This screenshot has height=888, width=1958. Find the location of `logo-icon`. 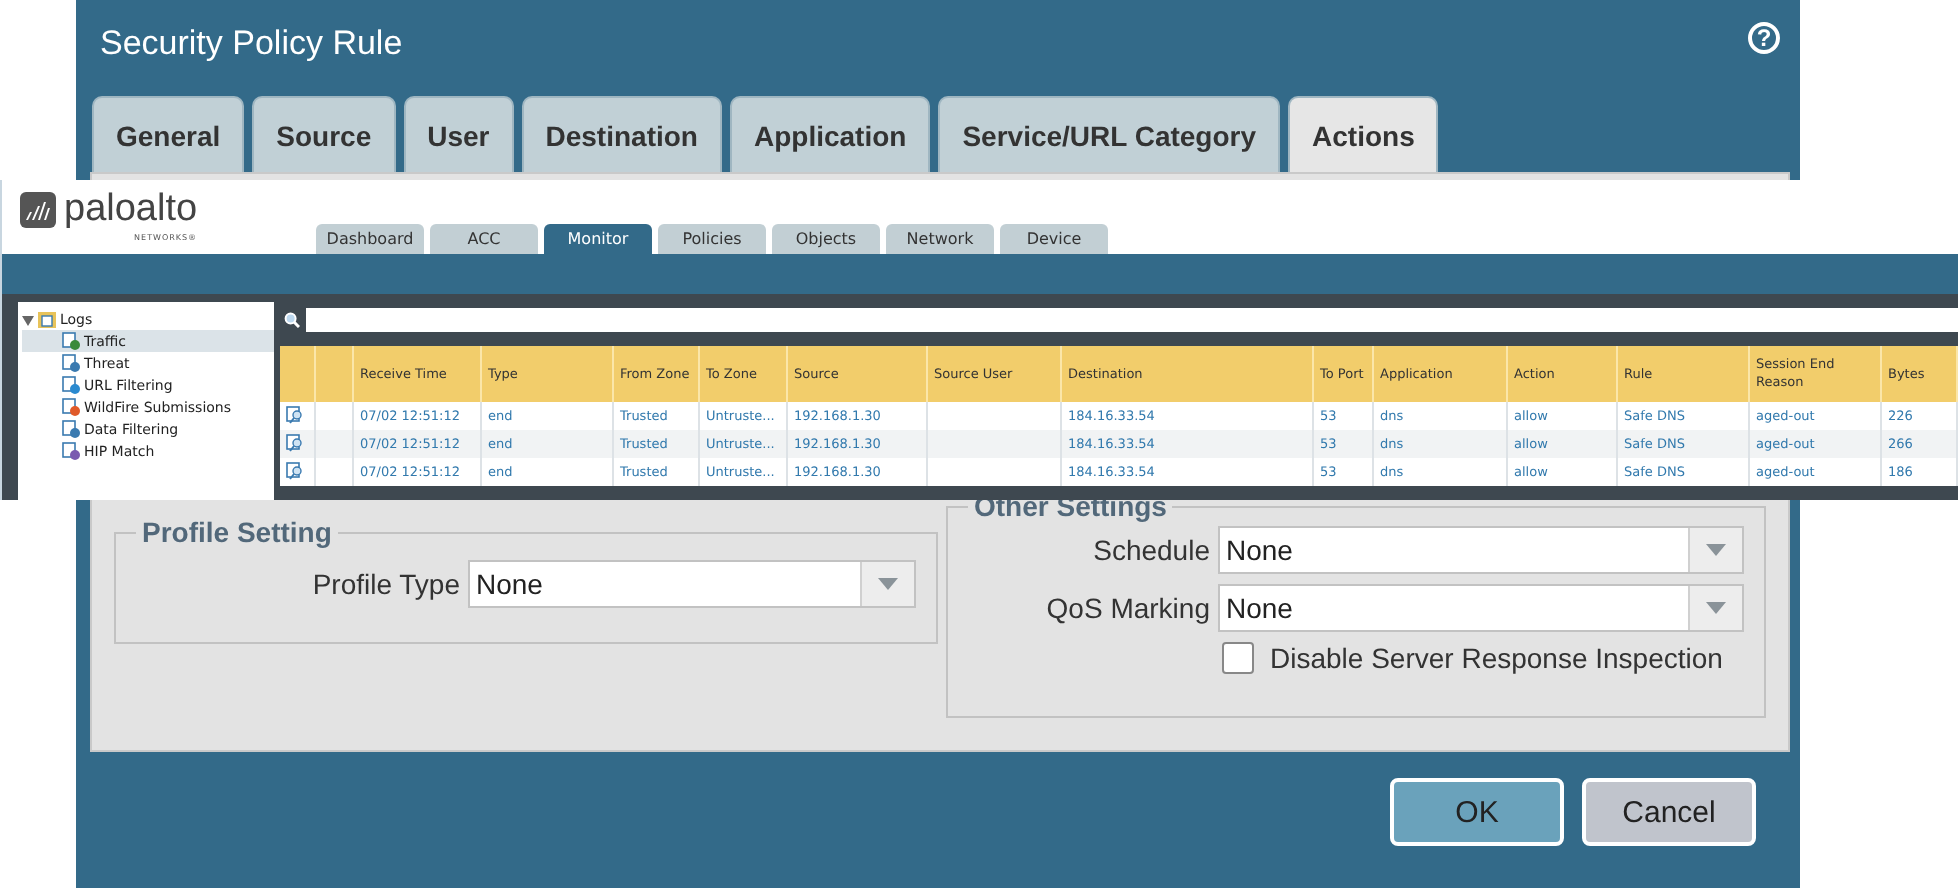

logo-icon is located at coordinates (38, 210).